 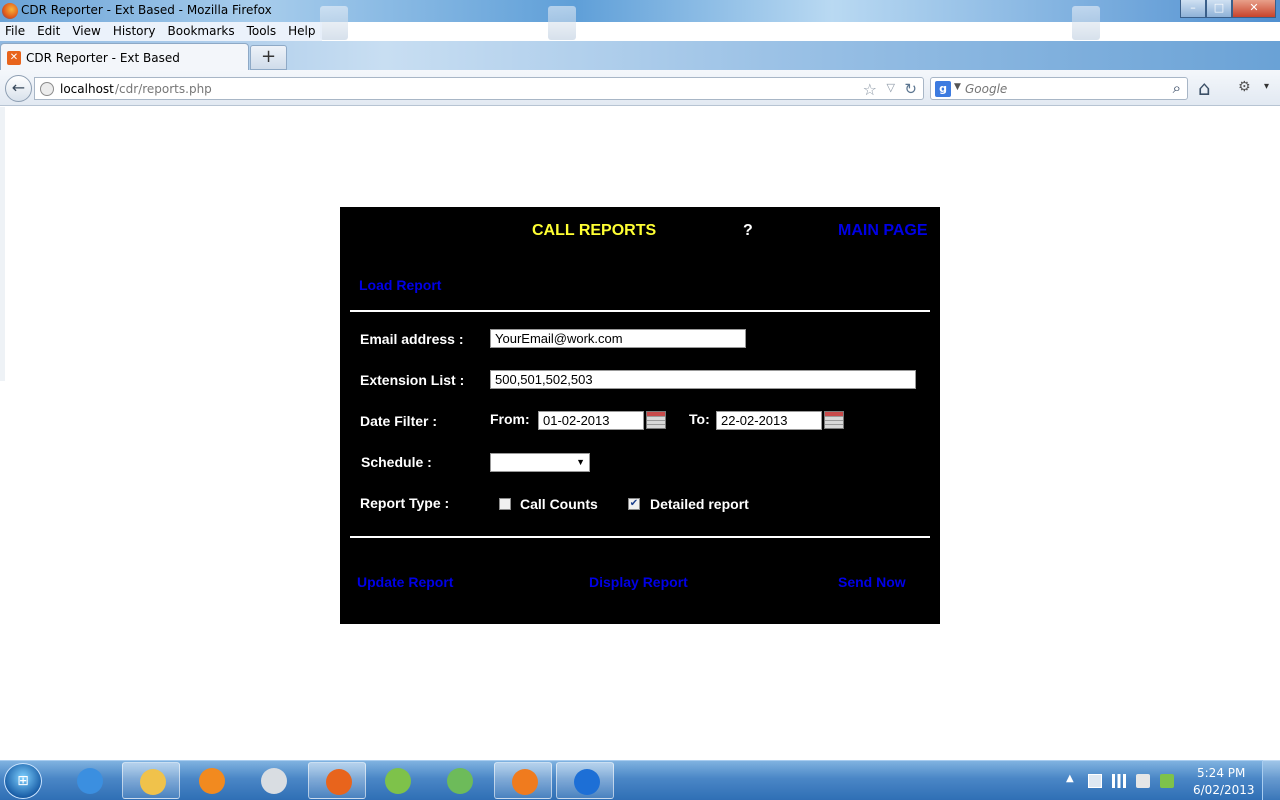 What do you see at coordinates (86, 31) in the screenshot?
I see `menu-view: View` at bounding box center [86, 31].